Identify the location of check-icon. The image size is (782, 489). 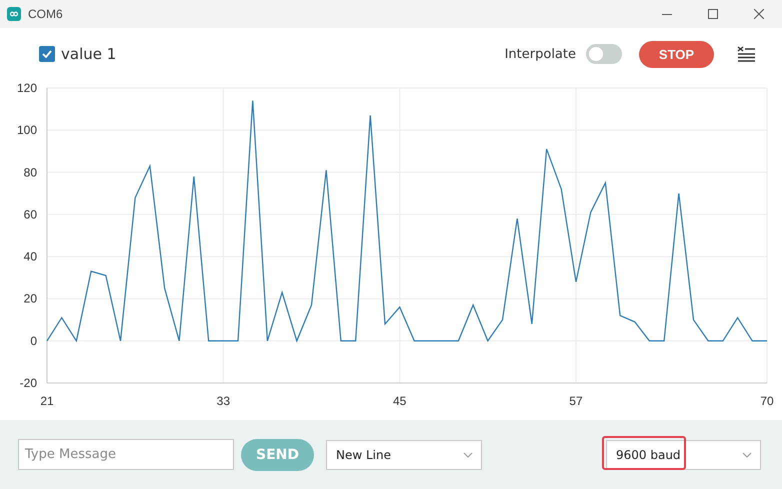
(47, 54).